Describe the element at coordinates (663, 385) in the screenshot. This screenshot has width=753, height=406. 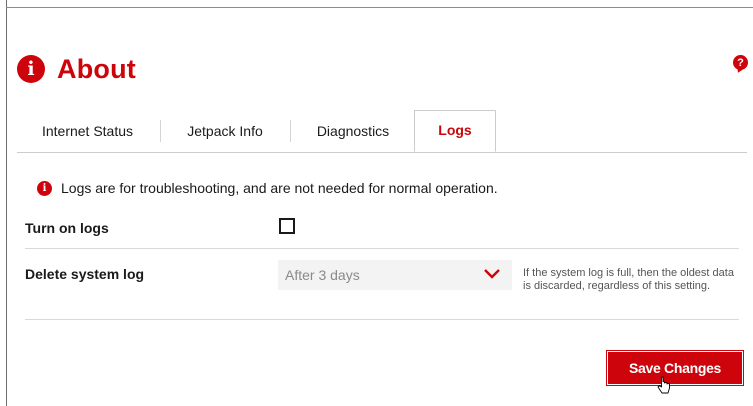
I see `mouse-pointer-icon` at that location.